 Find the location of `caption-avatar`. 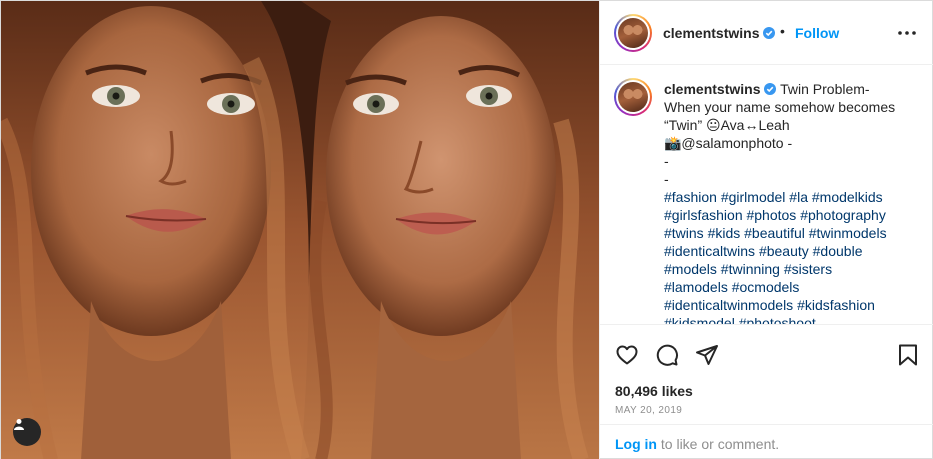

caption-avatar is located at coordinates (633, 97).